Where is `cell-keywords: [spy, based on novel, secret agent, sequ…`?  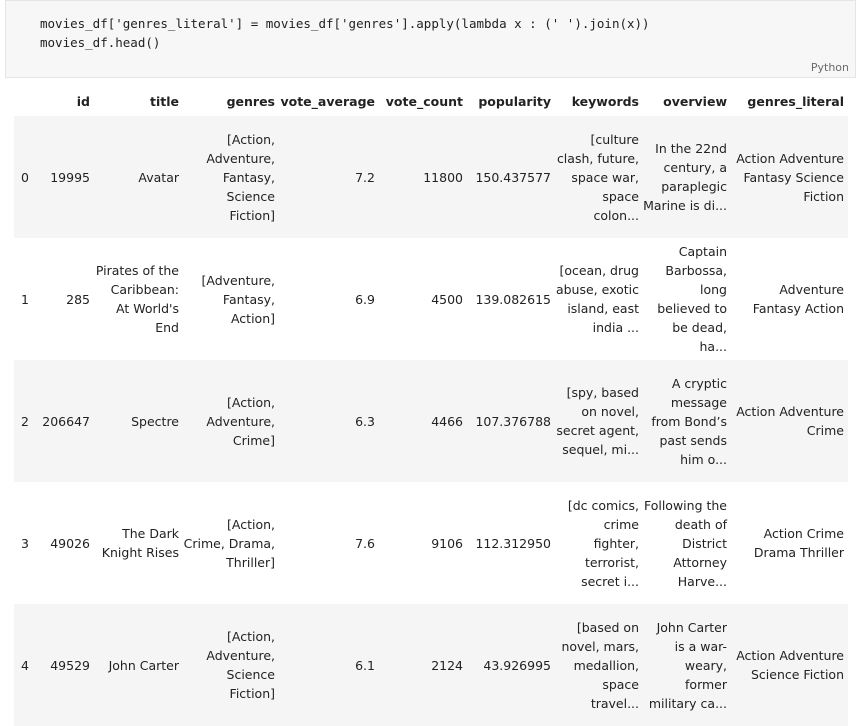
cell-keywords: [spy, based on novel, secret agent, sequ… is located at coordinates (599, 421).